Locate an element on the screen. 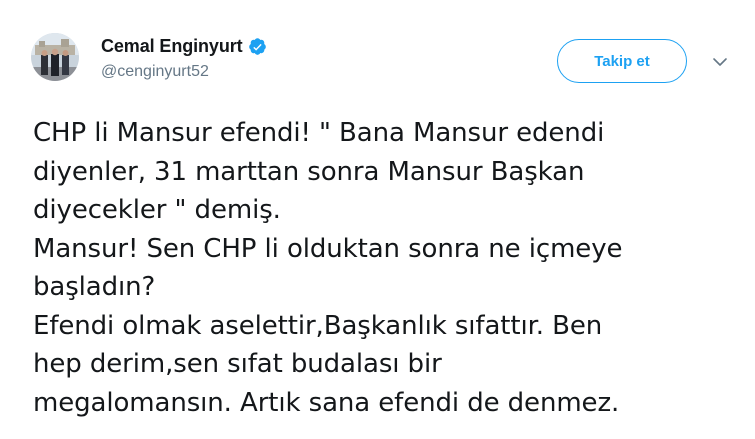  verified-badge-icon is located at coordinates (257, 46).